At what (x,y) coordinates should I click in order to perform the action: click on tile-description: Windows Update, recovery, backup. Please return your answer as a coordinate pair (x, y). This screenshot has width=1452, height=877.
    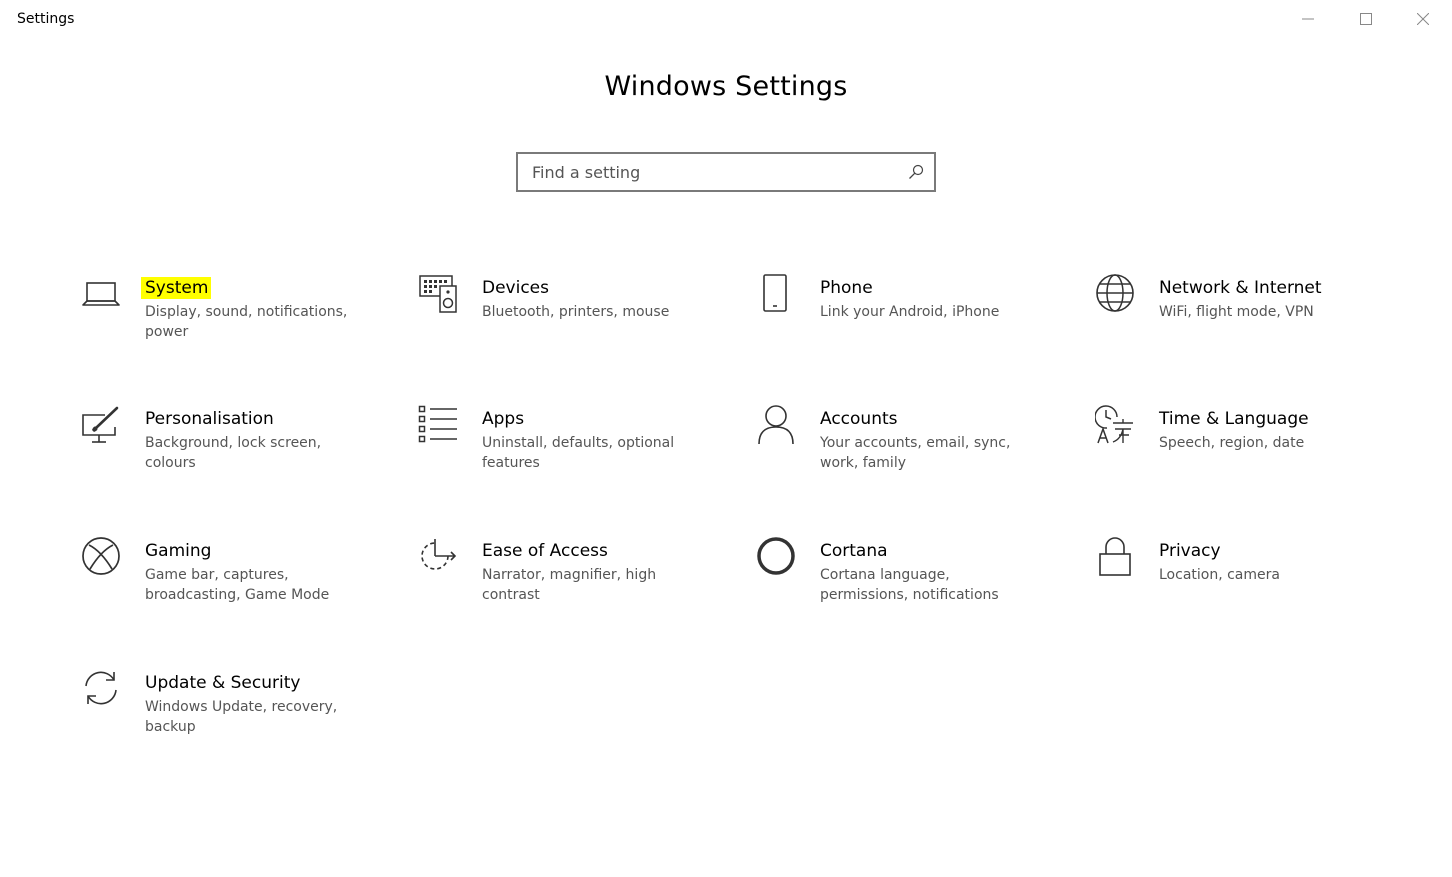
    Looking at the image, I should click on (241, 717).